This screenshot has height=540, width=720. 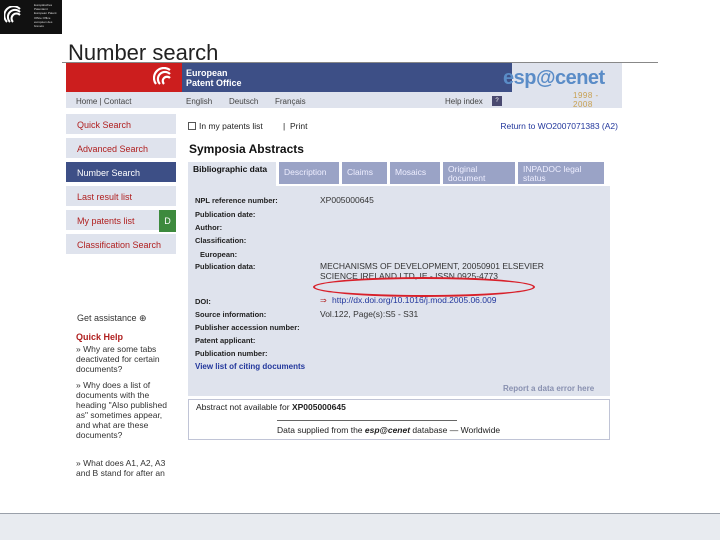 I want to click on help-index-link: Help index, so click(x=464, y=101).